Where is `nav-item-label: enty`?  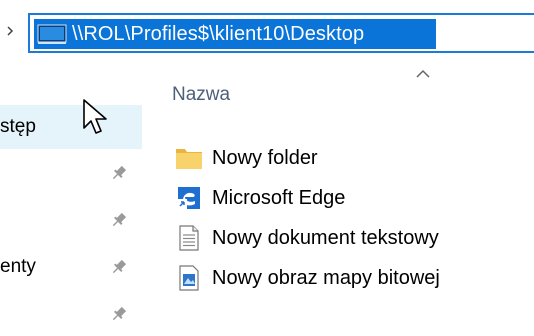
nav-item-label: enty is located at coordinates (18, 266).